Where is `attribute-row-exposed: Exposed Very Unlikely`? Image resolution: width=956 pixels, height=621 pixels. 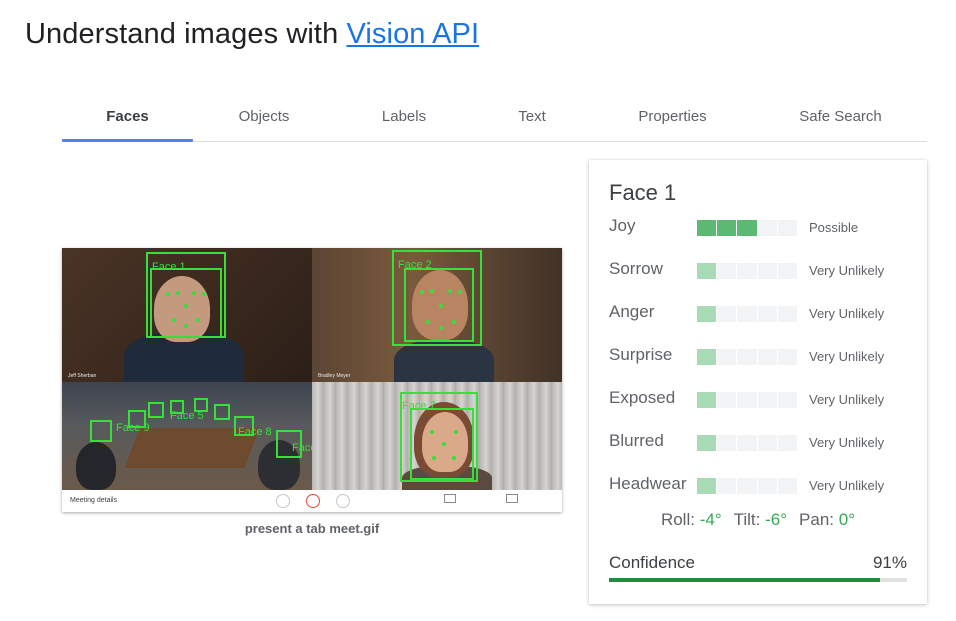 attribute-row-exposed: Exposed Very Unlikely is located at coordinates (759, 398).